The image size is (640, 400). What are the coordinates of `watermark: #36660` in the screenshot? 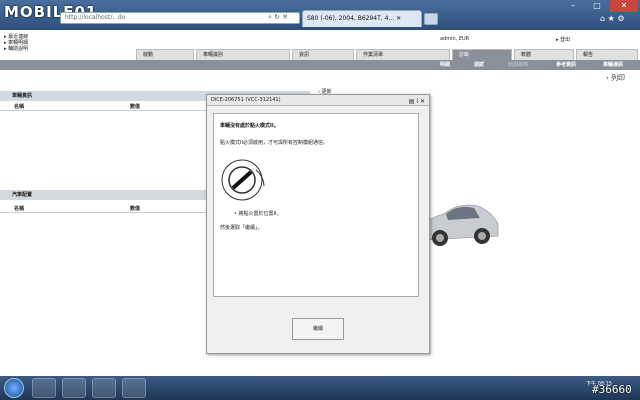 It's located at (612, 389).